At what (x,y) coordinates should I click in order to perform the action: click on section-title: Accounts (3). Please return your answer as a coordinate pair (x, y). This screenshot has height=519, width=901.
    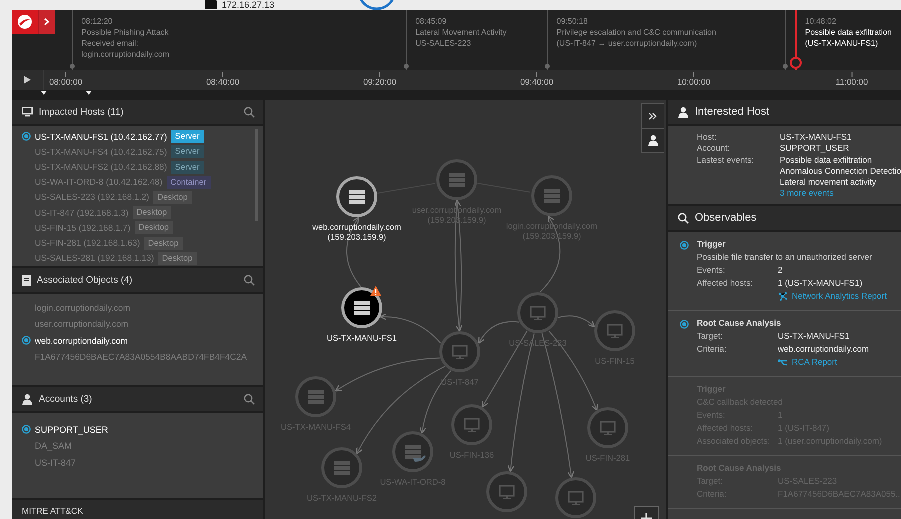
    Looking at the image, I should click on (66, 399).